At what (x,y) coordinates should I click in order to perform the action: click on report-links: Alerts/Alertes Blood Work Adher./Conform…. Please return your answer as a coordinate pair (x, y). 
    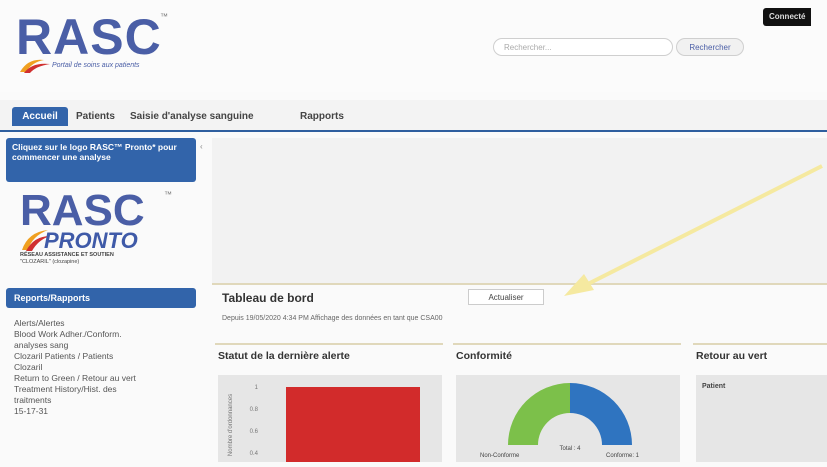
    Looking at the image, I should click on (105, 367).